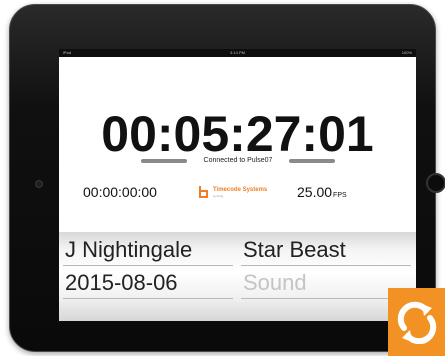 This screenshot has width=445, height=356. Describe the element at coordinates (435, 183) in the screenshot. I see `home-button` at that location.